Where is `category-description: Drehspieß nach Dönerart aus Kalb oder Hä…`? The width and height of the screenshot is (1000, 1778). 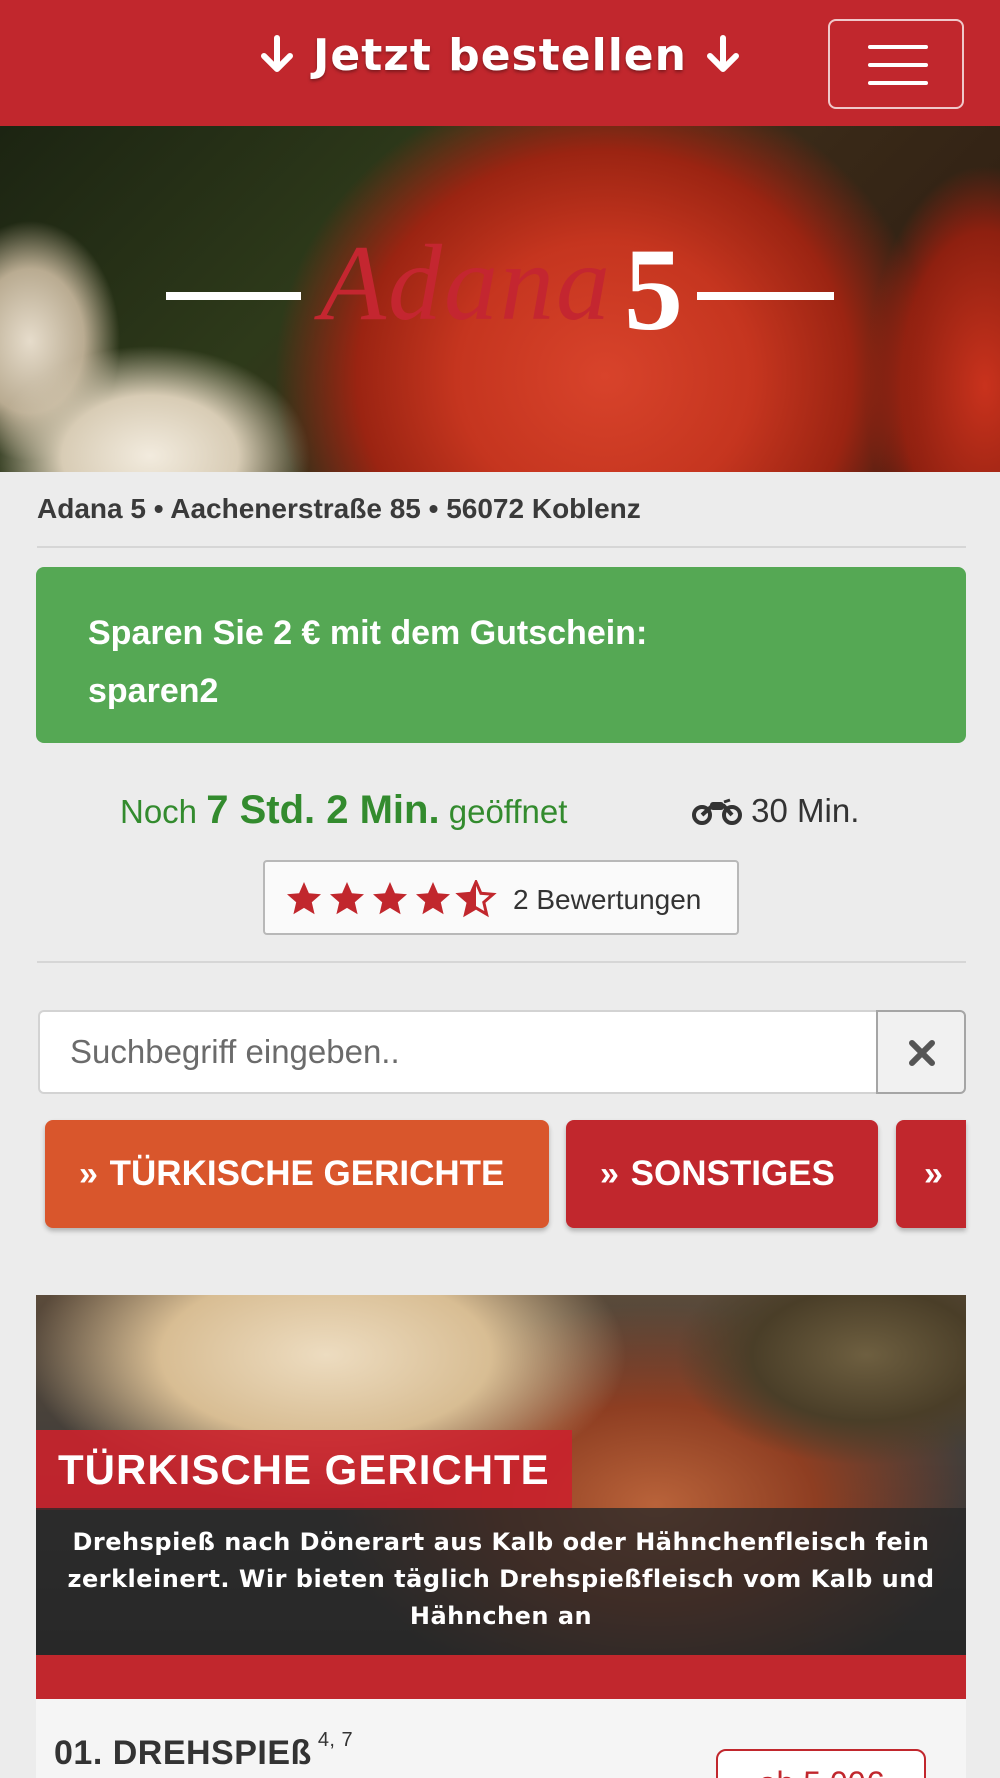 category-description: Drehspieß nach Dönerart aus Kalb oder Hä… is located at coordinates (501, 1581).